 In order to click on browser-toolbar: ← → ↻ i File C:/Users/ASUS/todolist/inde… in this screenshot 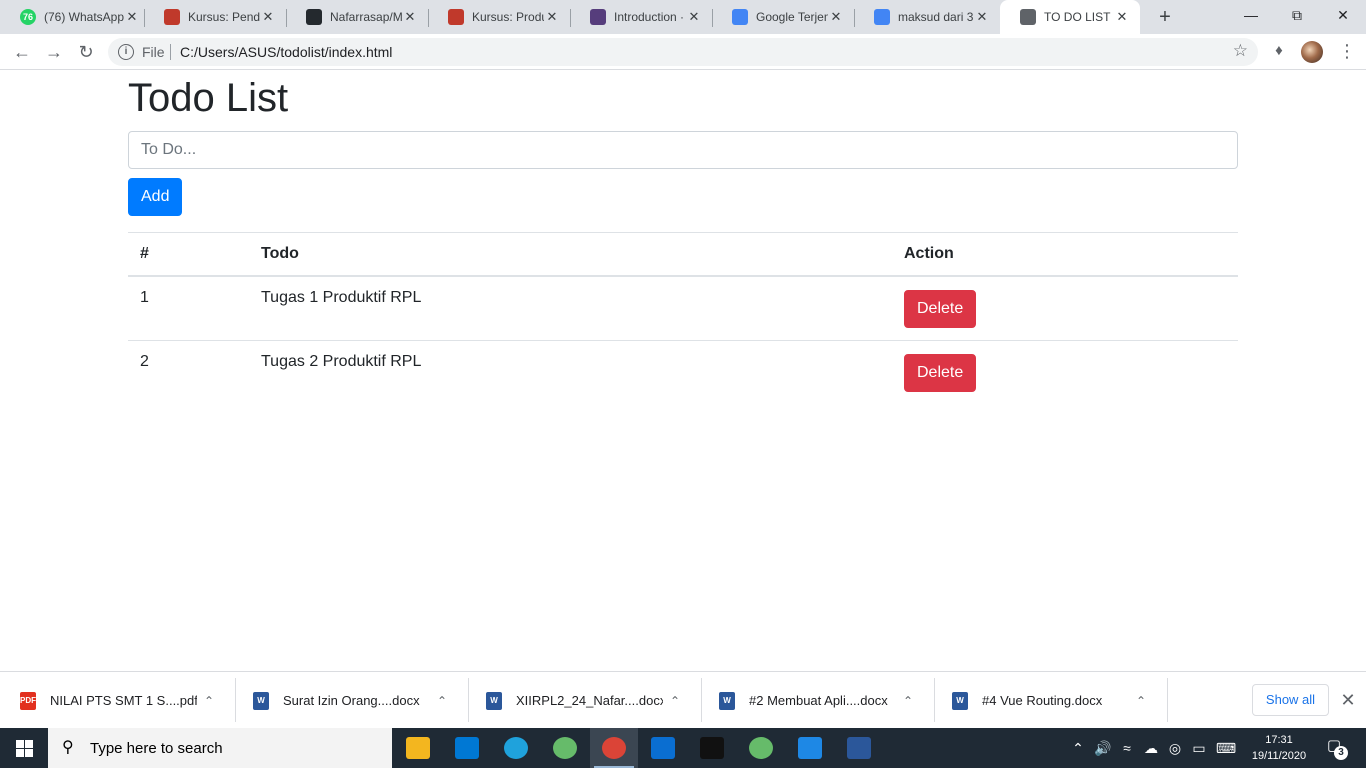, I will do `click(683, 52)`.